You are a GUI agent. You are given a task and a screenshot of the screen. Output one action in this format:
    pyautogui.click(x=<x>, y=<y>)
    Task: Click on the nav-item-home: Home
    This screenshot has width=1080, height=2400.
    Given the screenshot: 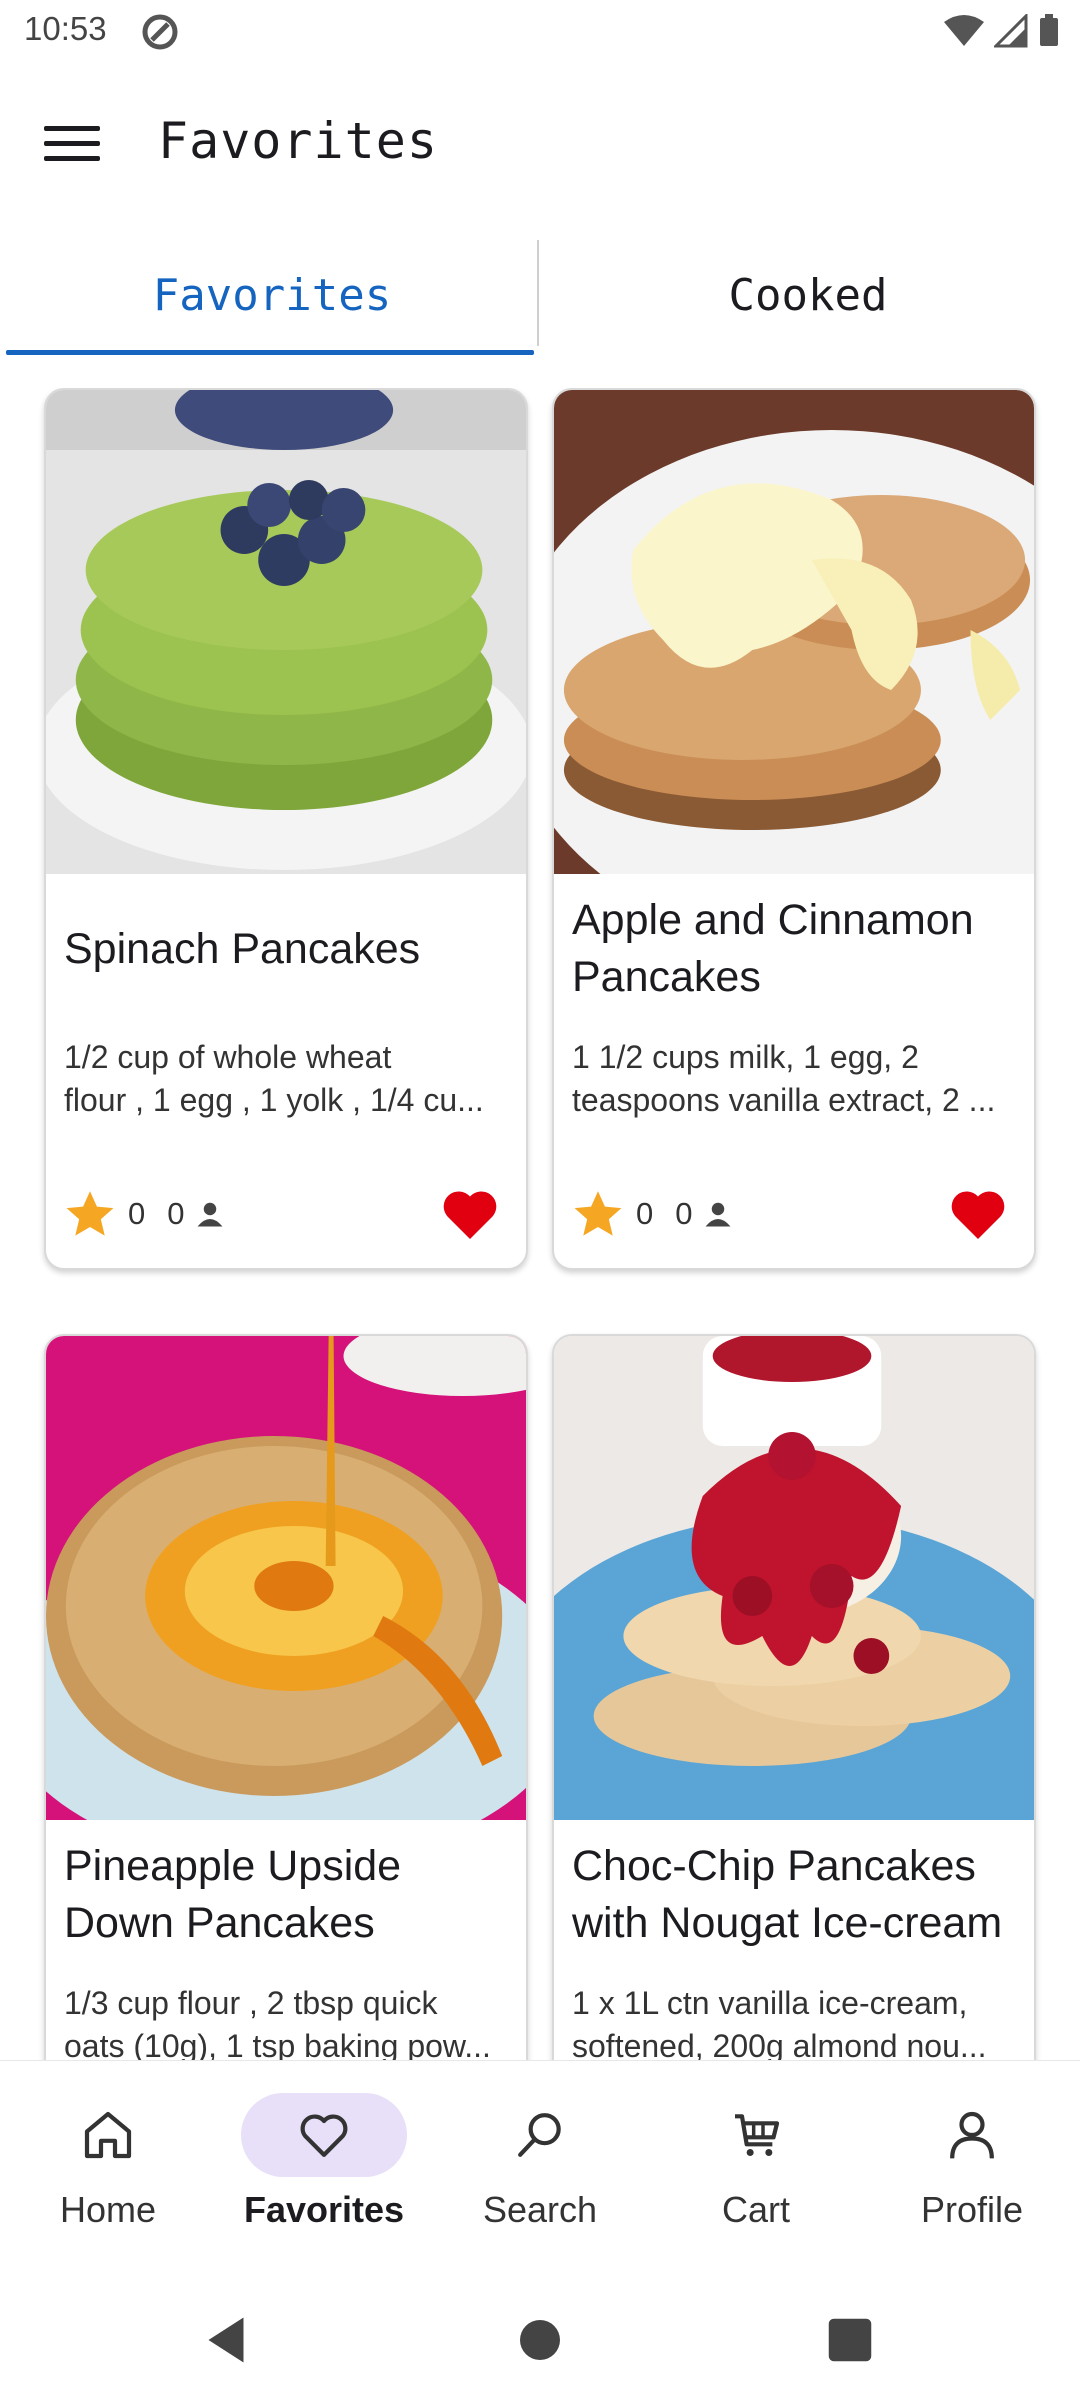 What is the action you would take?
    pyautogui.click(x=108, y=2173)
    